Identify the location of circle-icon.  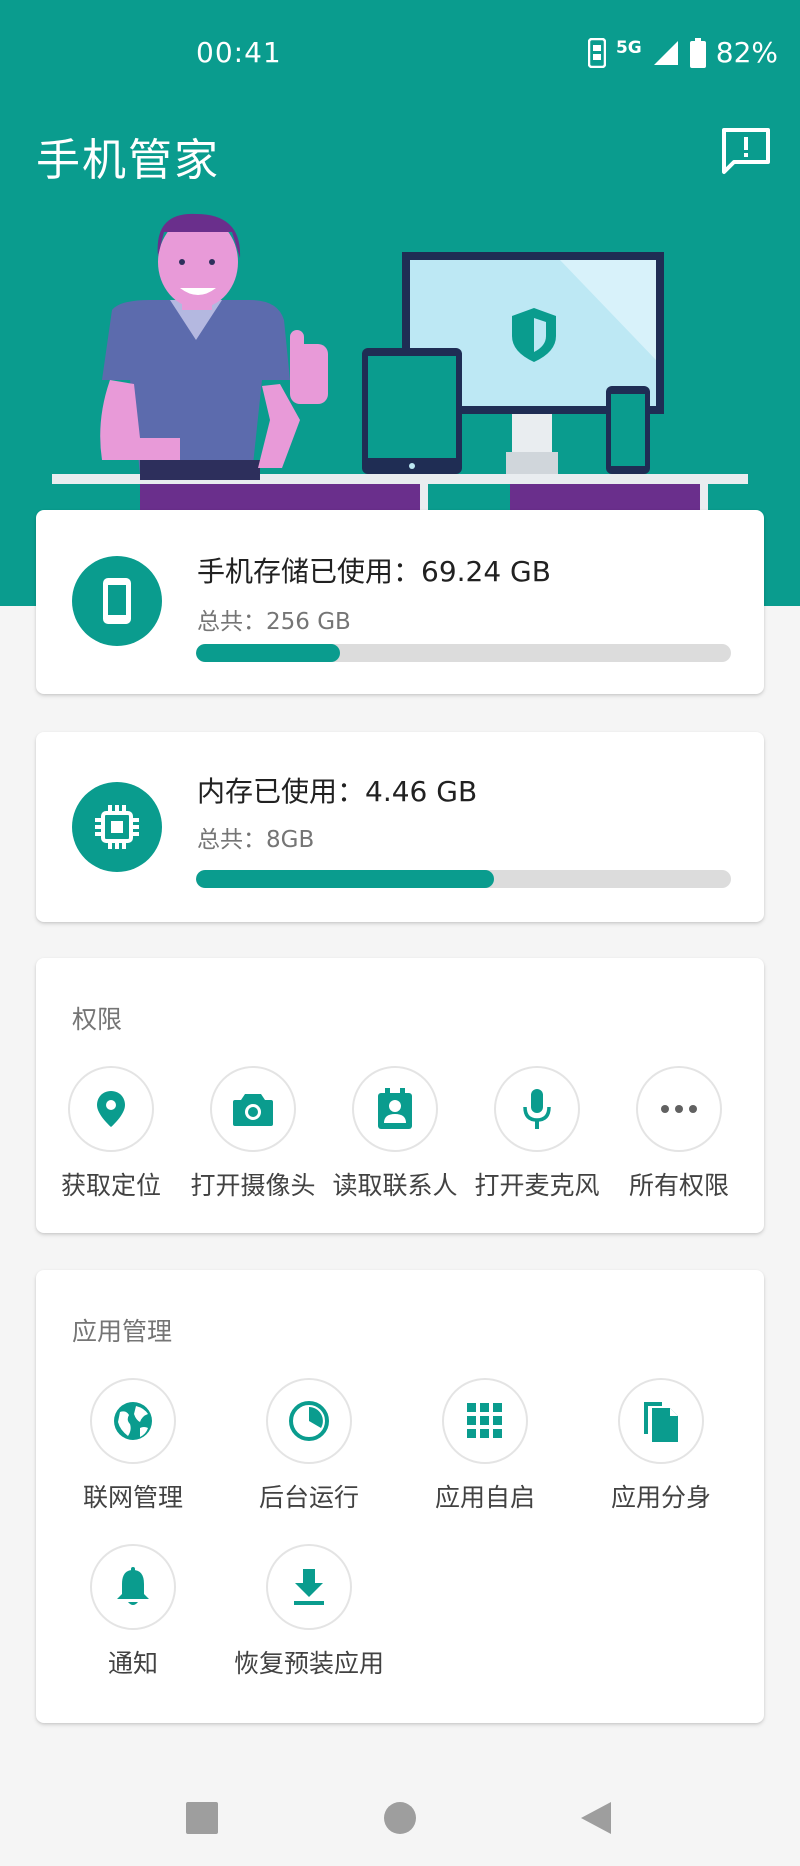
(400, 1818).